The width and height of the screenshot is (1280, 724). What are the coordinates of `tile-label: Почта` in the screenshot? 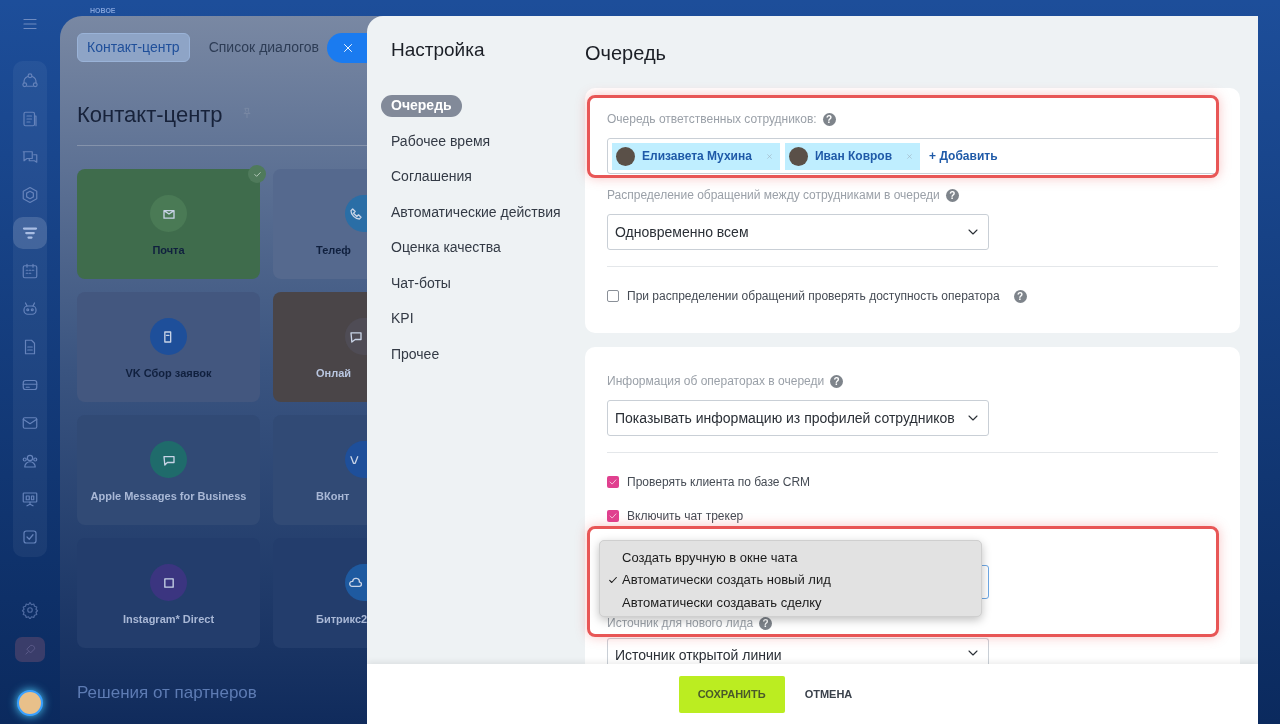 It's located at (168, 250).